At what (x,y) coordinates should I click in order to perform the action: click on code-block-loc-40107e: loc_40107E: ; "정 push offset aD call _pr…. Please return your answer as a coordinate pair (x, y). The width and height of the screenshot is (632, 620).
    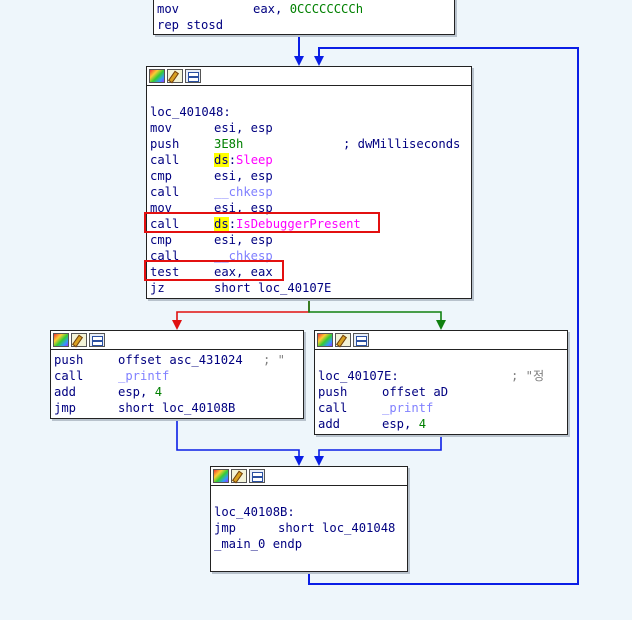
    Looking at the image, I should click on (441, 382).